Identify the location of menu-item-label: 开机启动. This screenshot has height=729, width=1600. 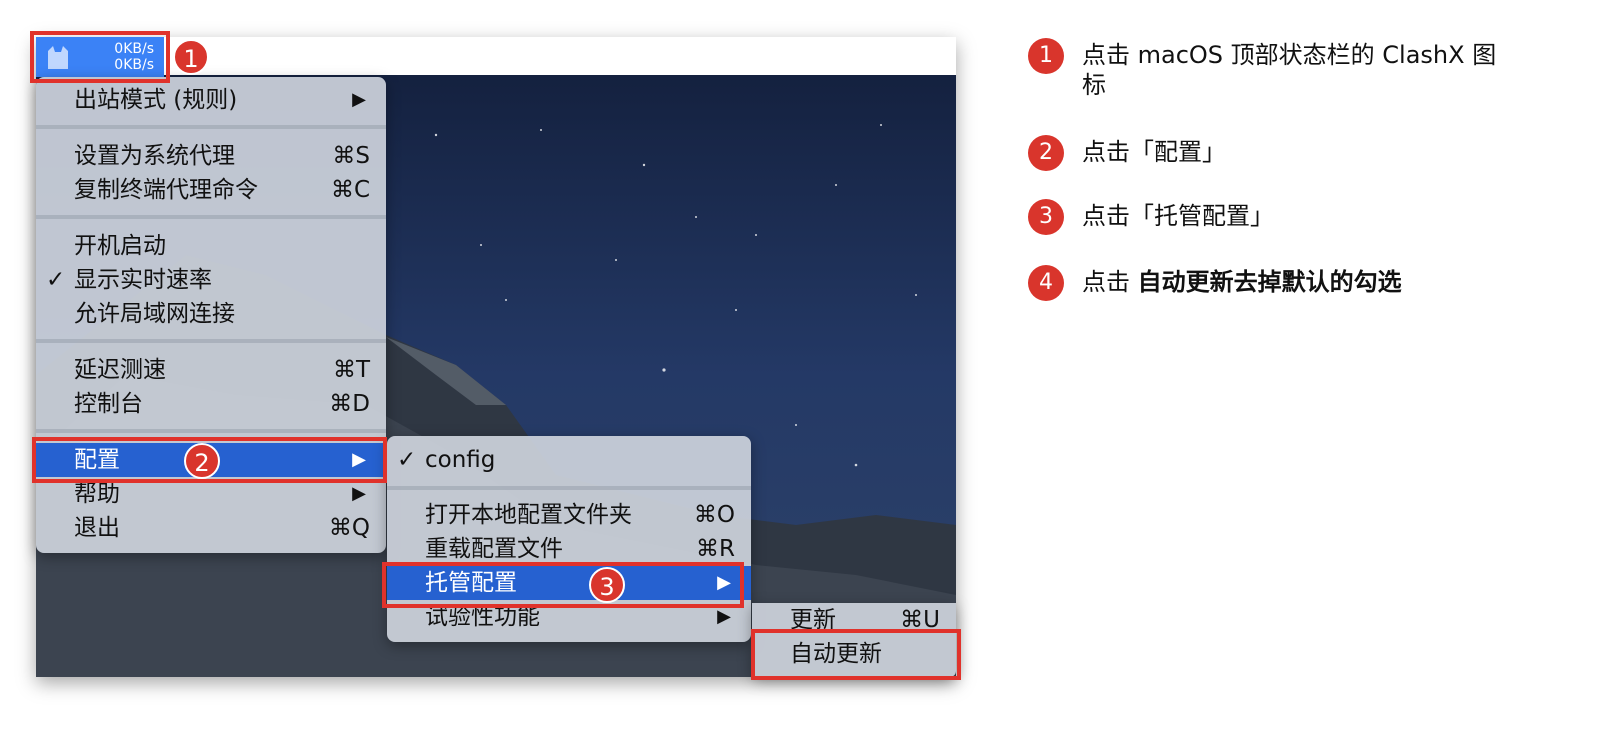
(120, 246).